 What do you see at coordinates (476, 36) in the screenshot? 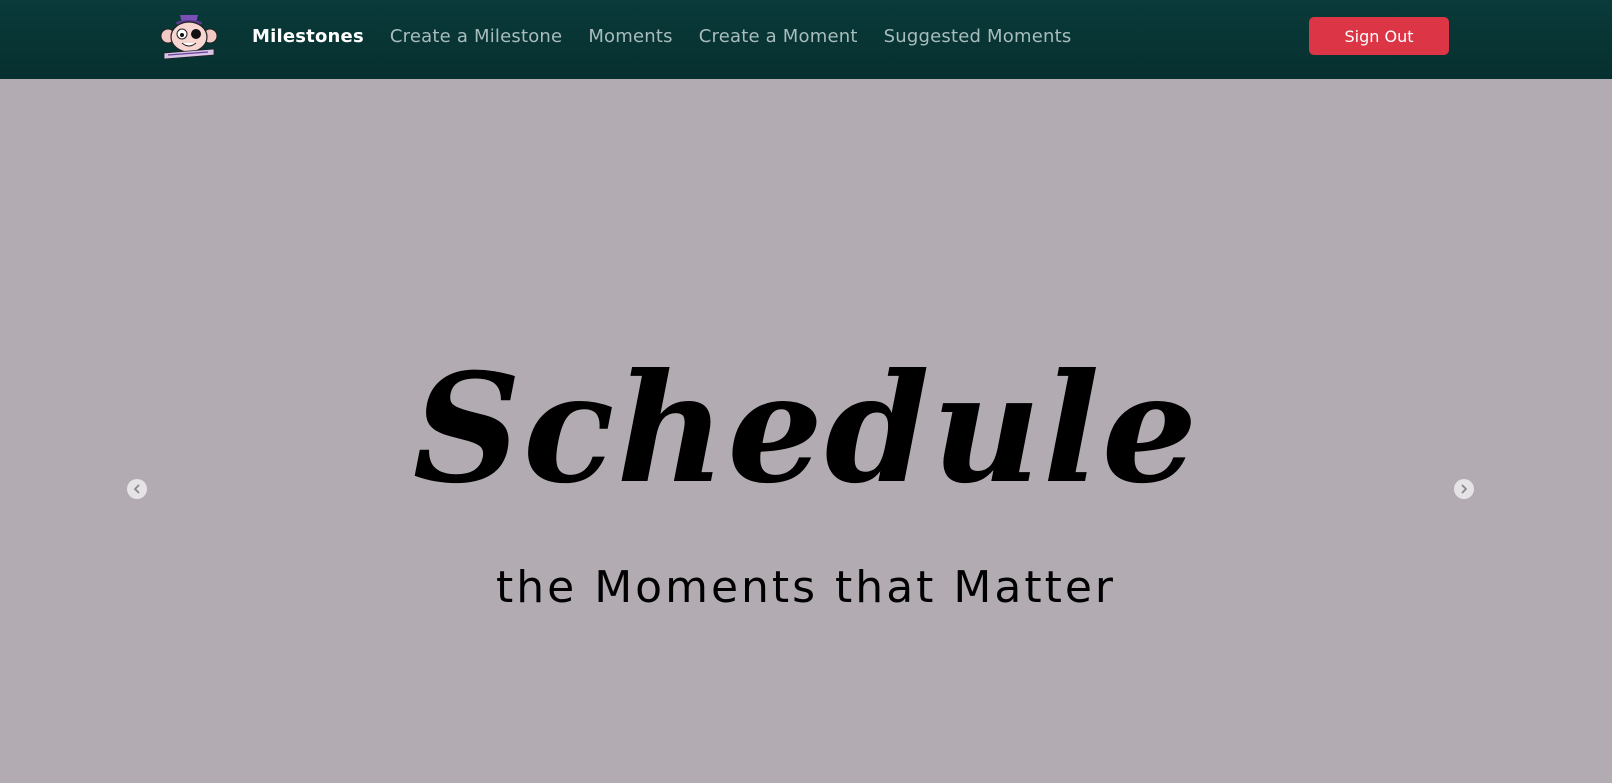
I see `nav-item-create-milestone: Create a Milestone` at bounding box center [476, 36].